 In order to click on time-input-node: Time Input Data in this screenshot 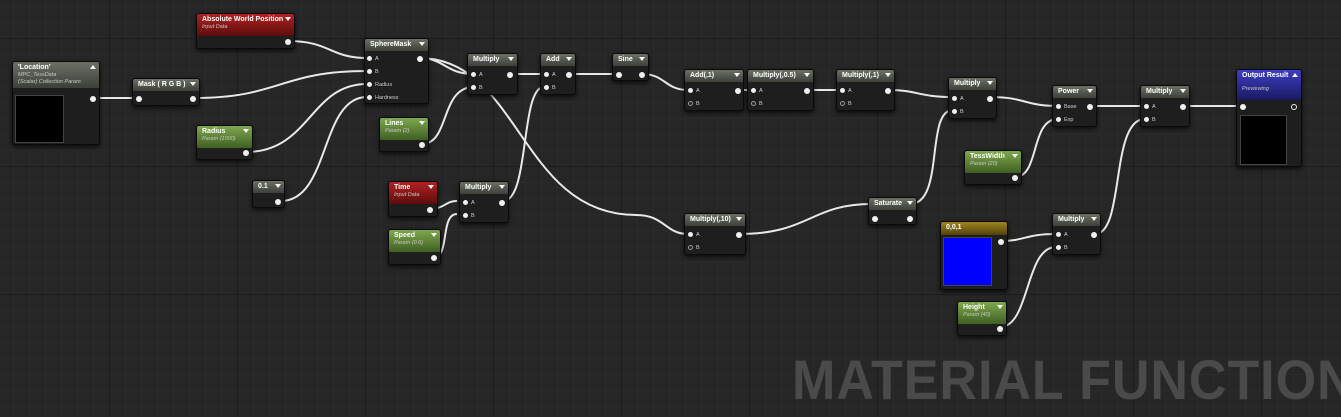, I will do `click(413, 199)`.